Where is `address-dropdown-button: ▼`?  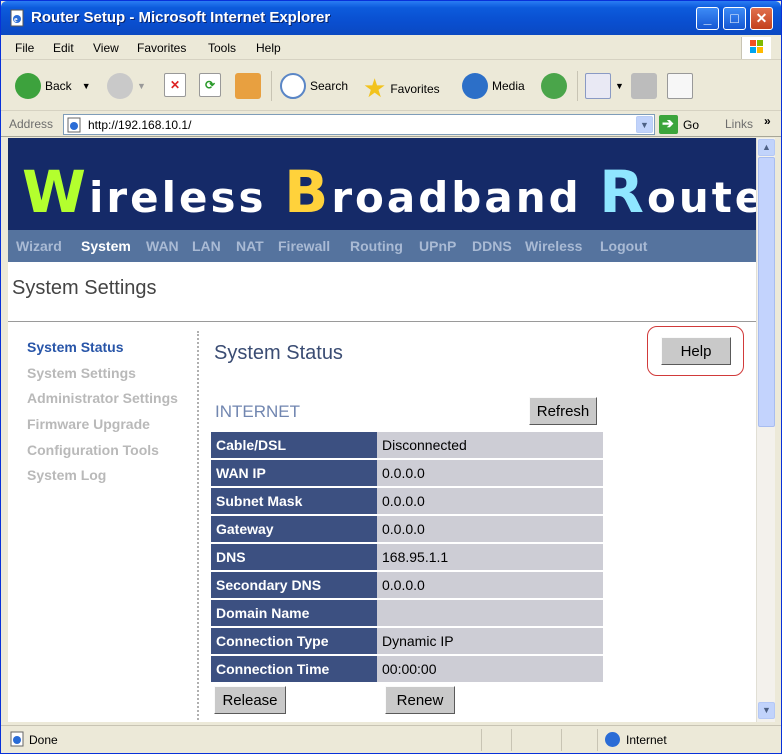 address-dropdown-button: ▼ is located at coordinates (644, 124).